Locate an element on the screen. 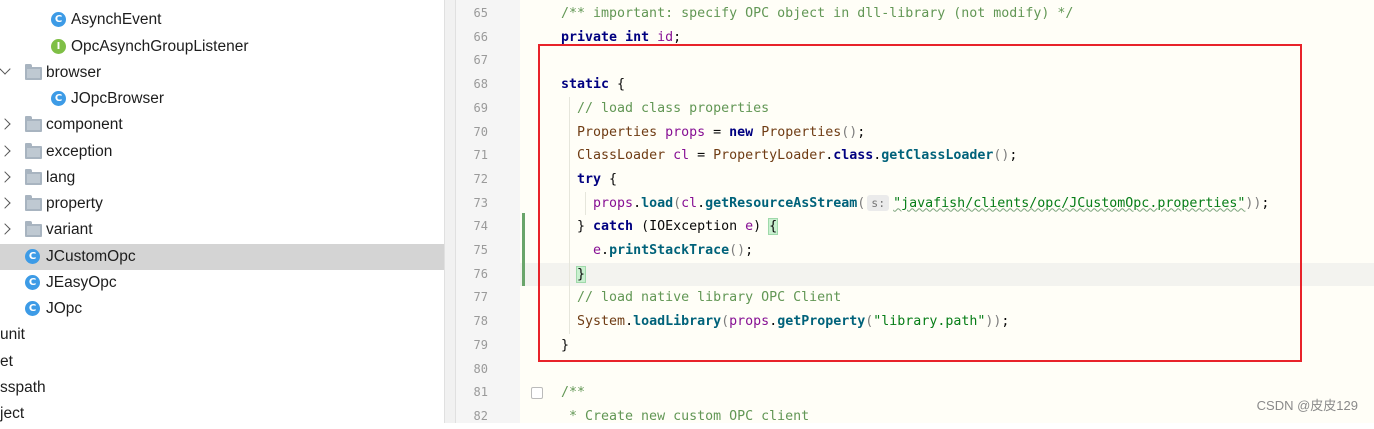  tree-item-label: et is located at coordinates (6, 361).